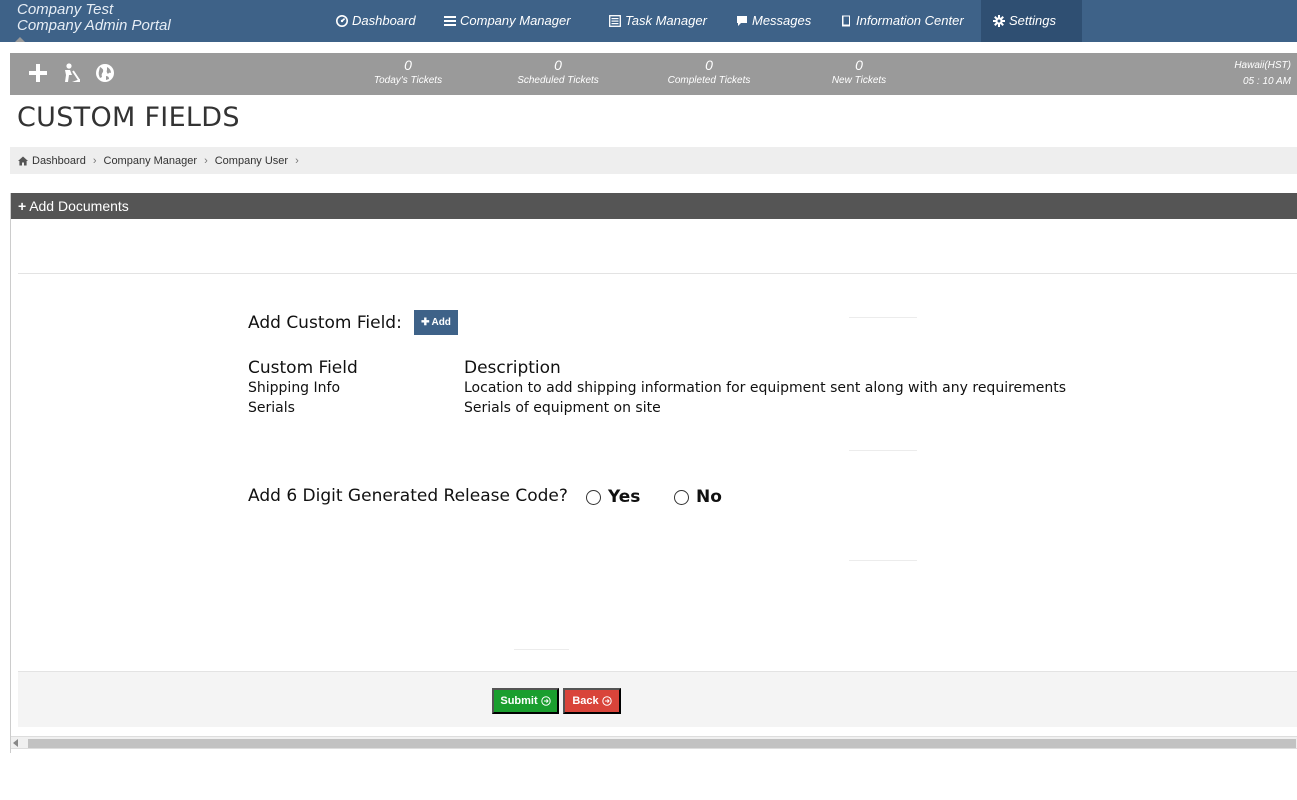  I want to click on no-label: No, so click(709, 497).